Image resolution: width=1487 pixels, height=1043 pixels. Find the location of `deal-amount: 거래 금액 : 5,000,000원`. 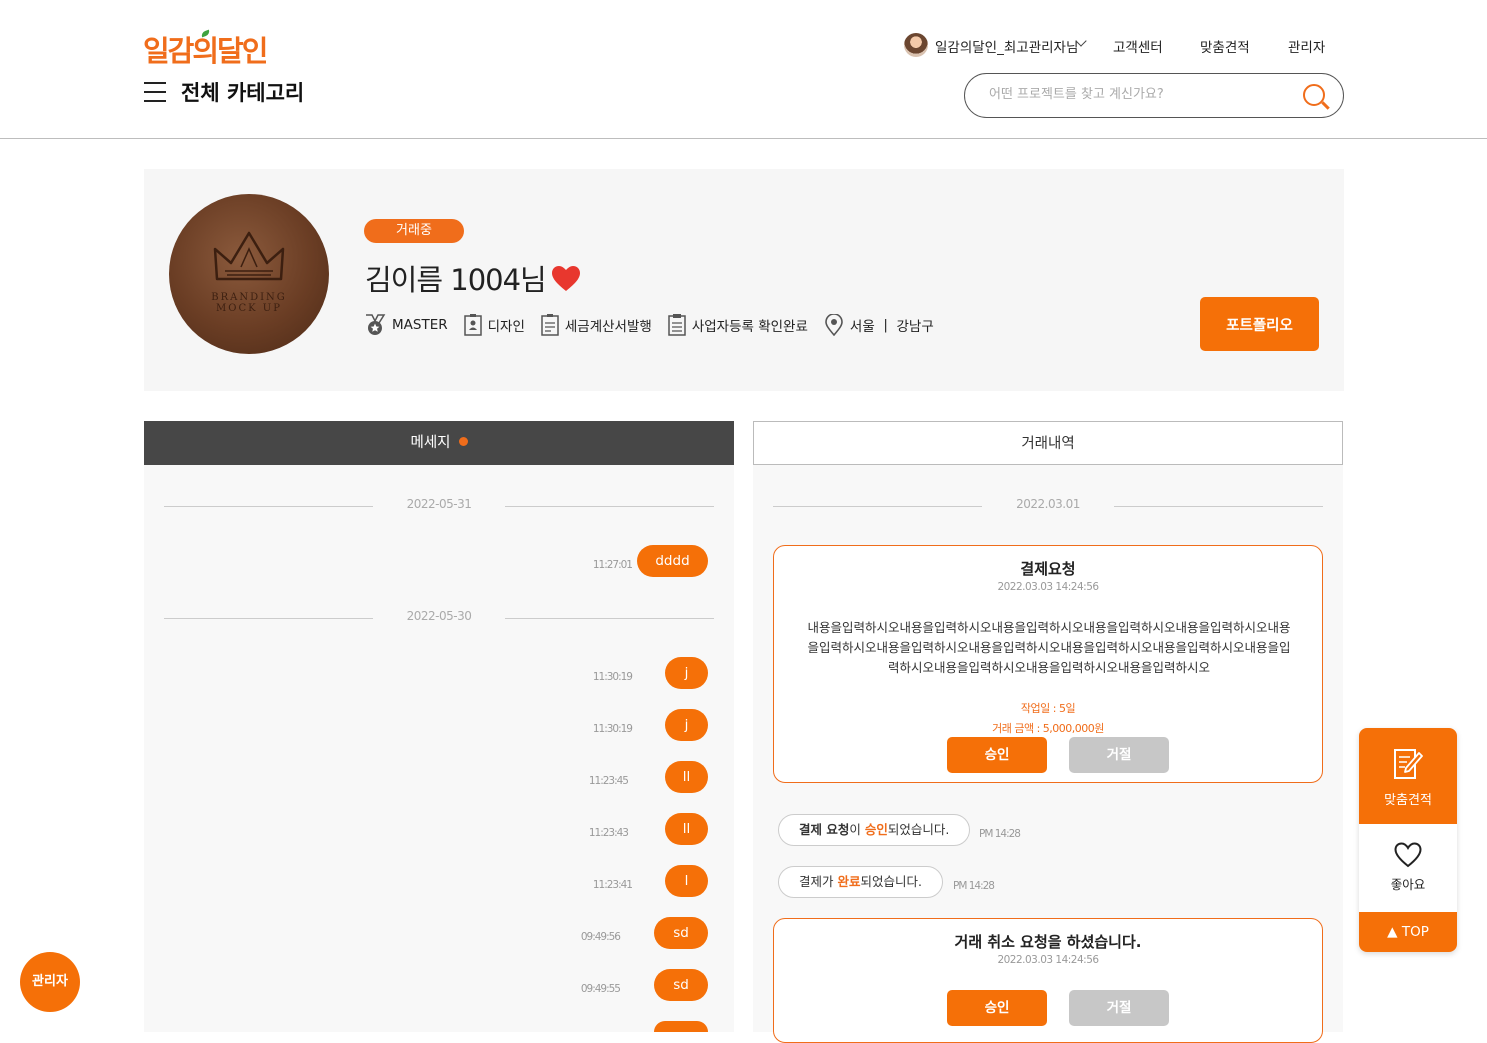

deal-amount: 거래 금액 : 5,000,000원 is located at coordinates (1048, 728).